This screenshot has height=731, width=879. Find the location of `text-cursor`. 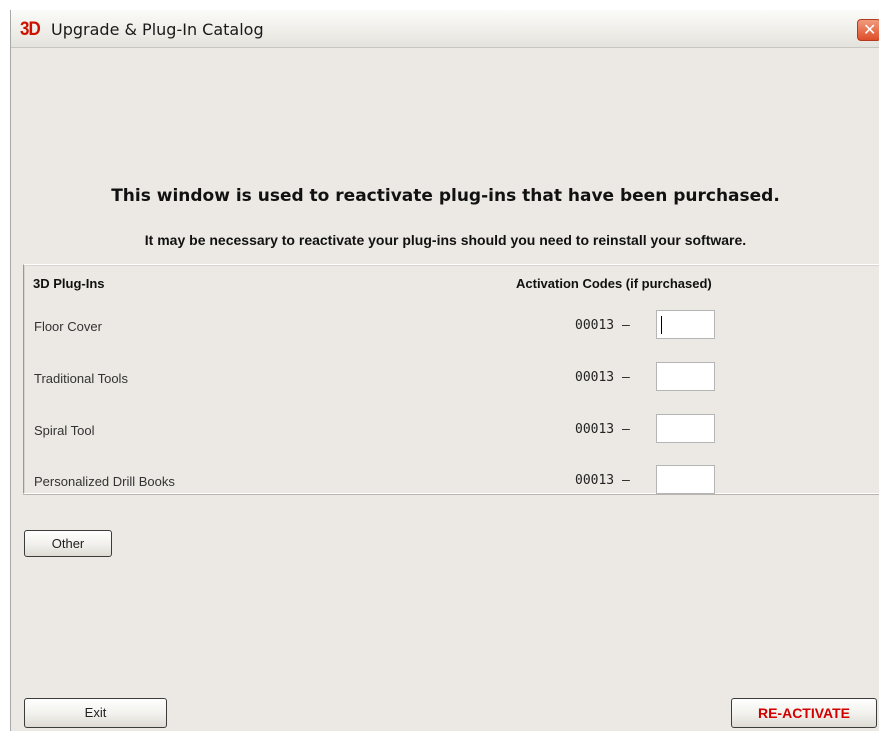

text-cursor is located at coordinates (661, 325).